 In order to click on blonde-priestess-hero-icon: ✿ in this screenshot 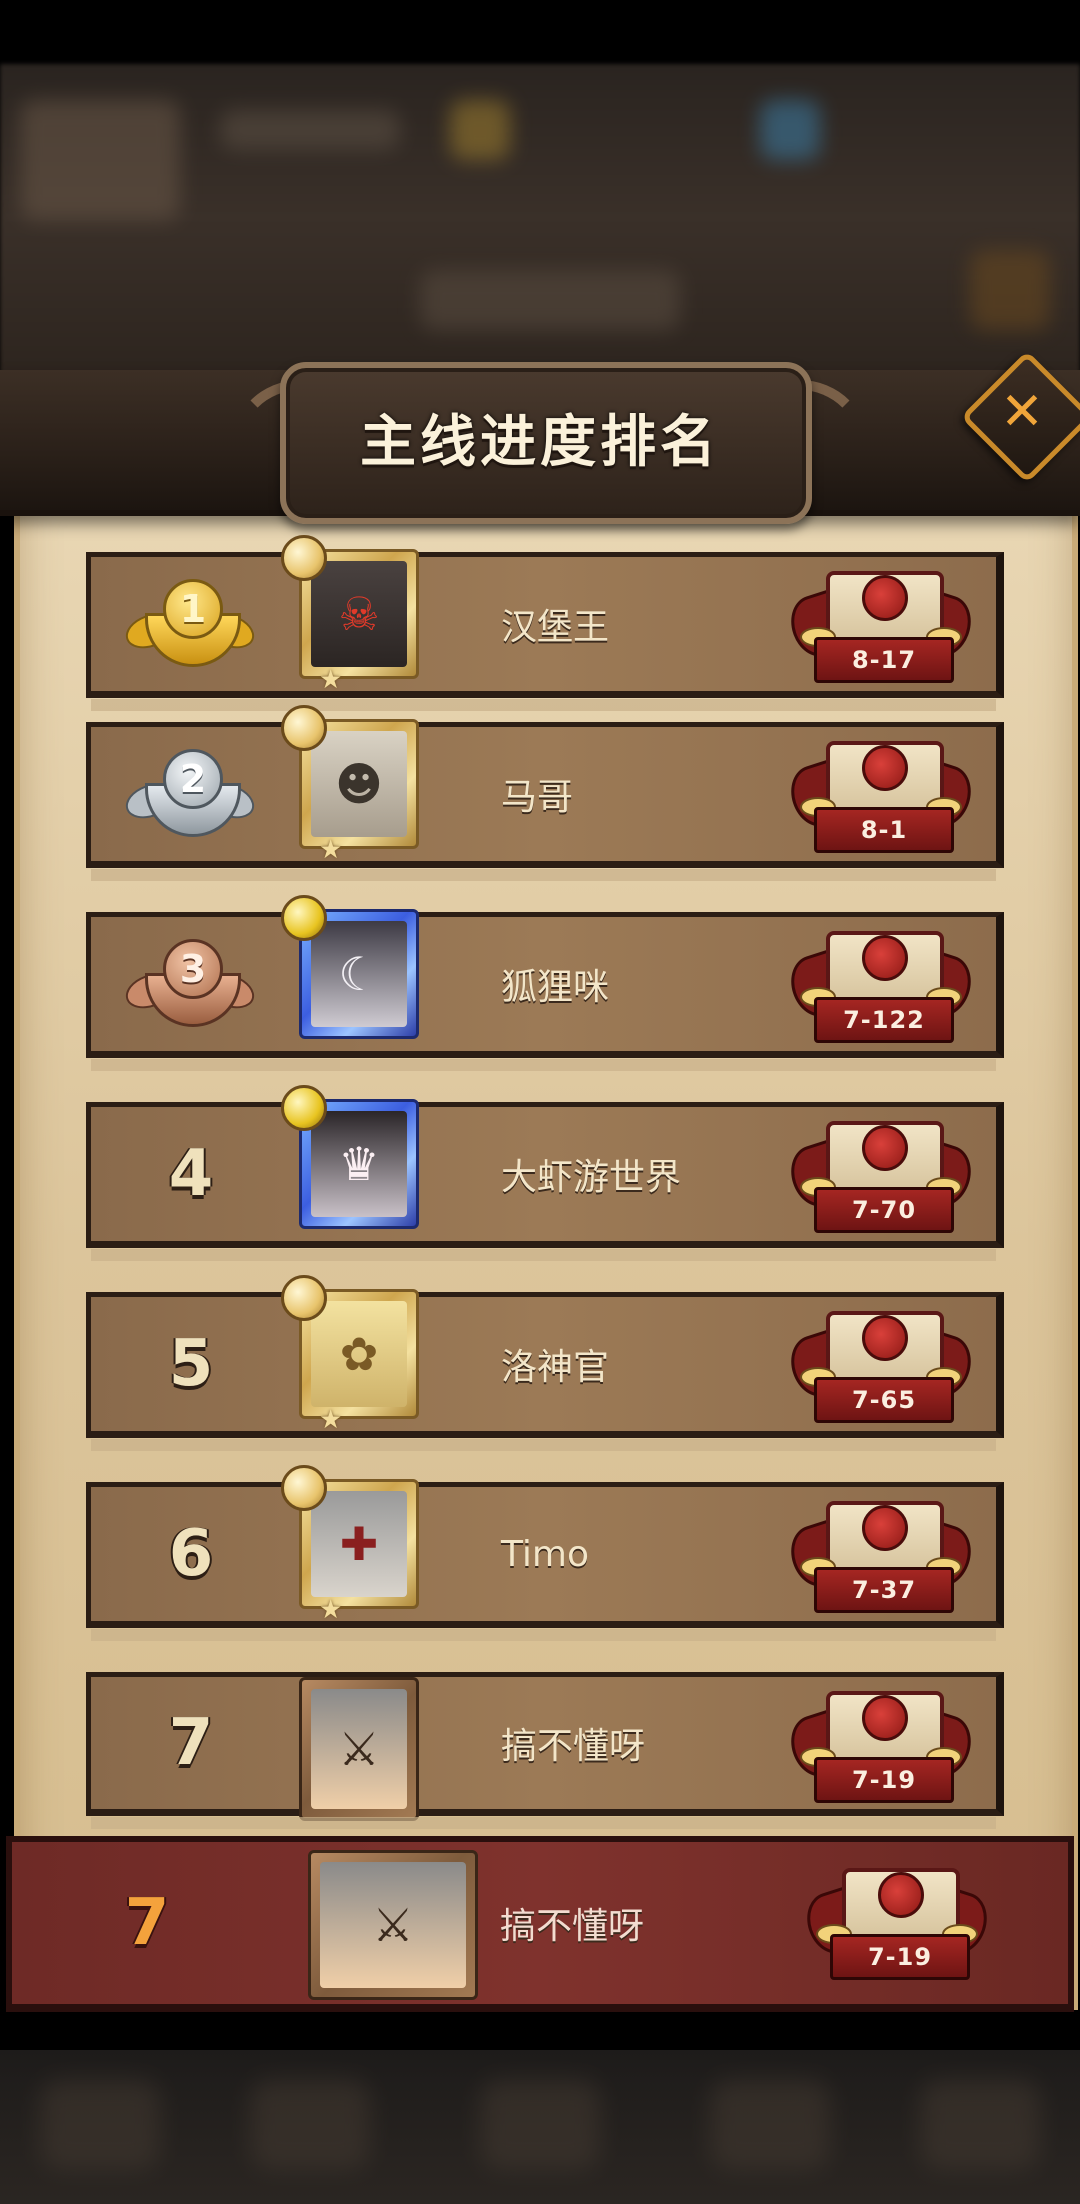, I will do `click(359, 1354)`.